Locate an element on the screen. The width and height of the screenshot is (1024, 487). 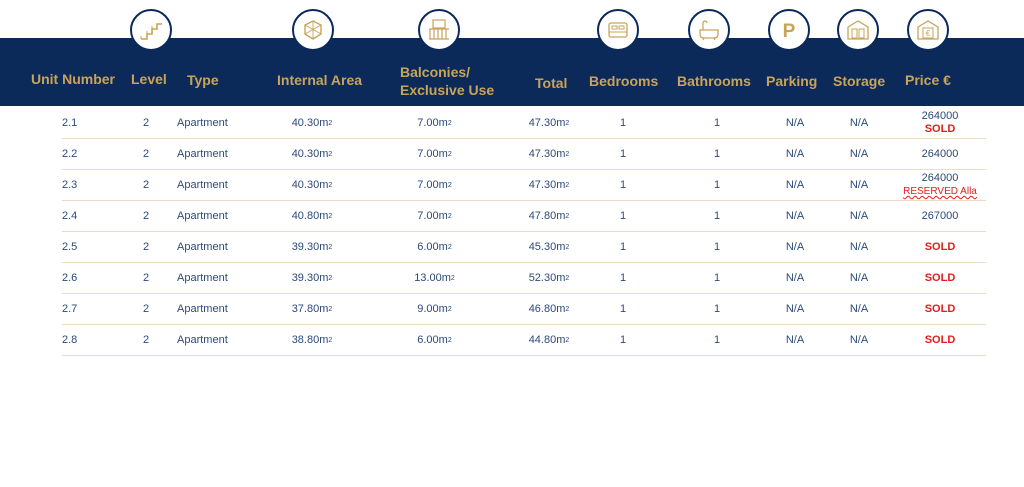
cell-balcony-area: 6.00 m 2 is located at coordinates (434, 247).